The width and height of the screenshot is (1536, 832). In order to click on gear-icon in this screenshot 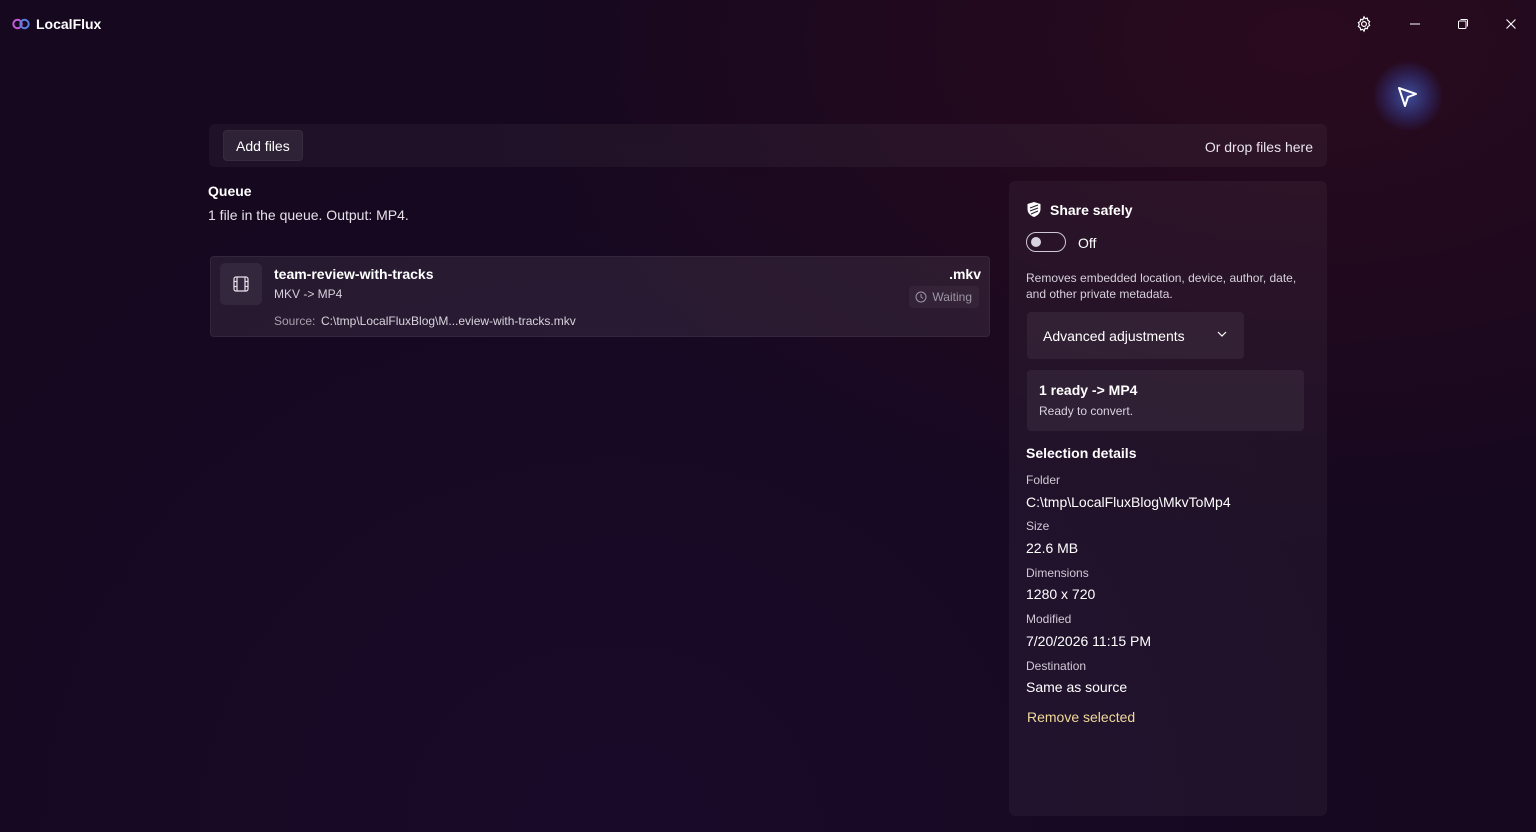, I will do `click(1364, 24)`.